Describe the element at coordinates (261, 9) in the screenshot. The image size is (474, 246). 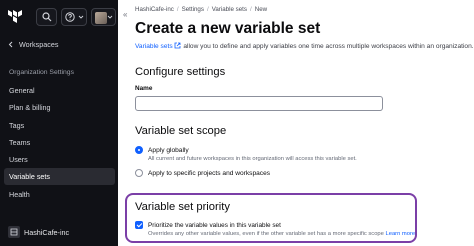
I see `breadcrumb-current: New` at that location.